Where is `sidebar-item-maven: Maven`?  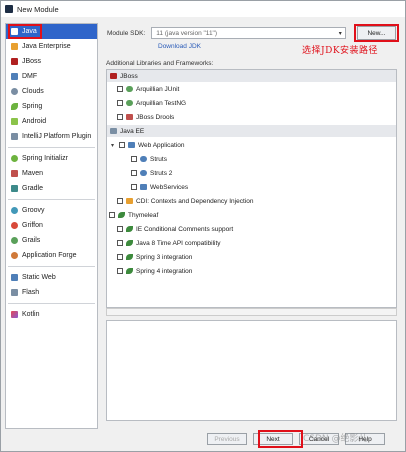
sidebar-item-maven: Maven is located at coordinates (51, 173).